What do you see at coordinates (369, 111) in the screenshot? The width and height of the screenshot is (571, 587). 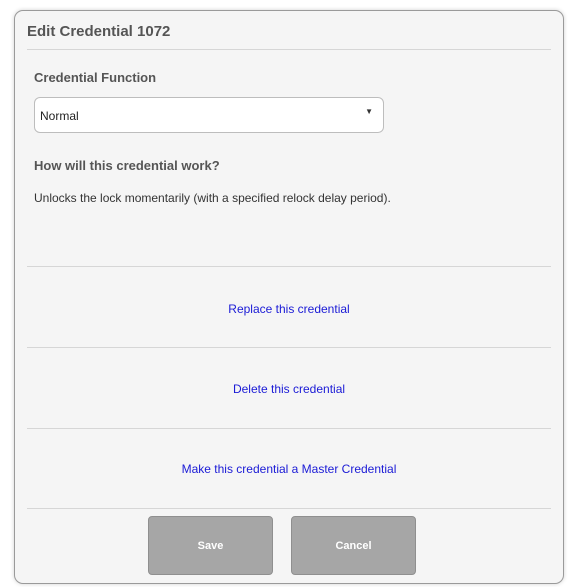 I see `chevron-down-icon: ▼` at bounding box center [369, 111].